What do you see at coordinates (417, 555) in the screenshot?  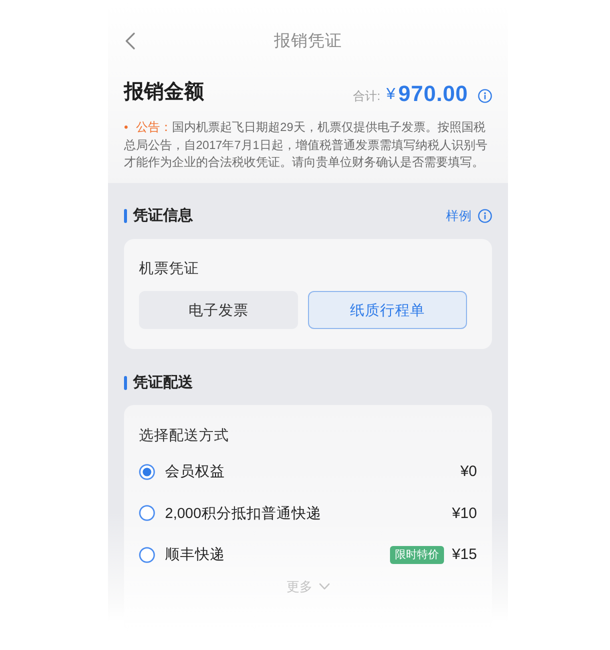 I see `promo-badge: 限时特价` at bounding box center [417, 555].